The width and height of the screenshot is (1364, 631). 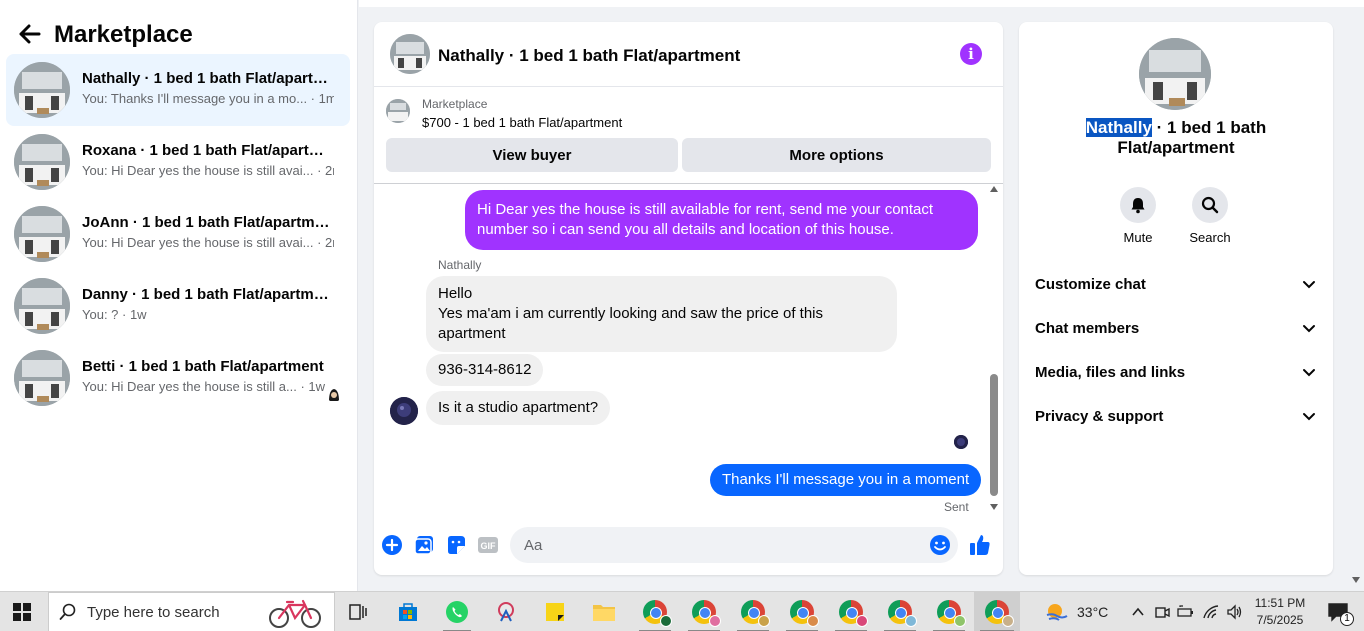 I want to click on message-line: Hello, so click(x=455, y=293).